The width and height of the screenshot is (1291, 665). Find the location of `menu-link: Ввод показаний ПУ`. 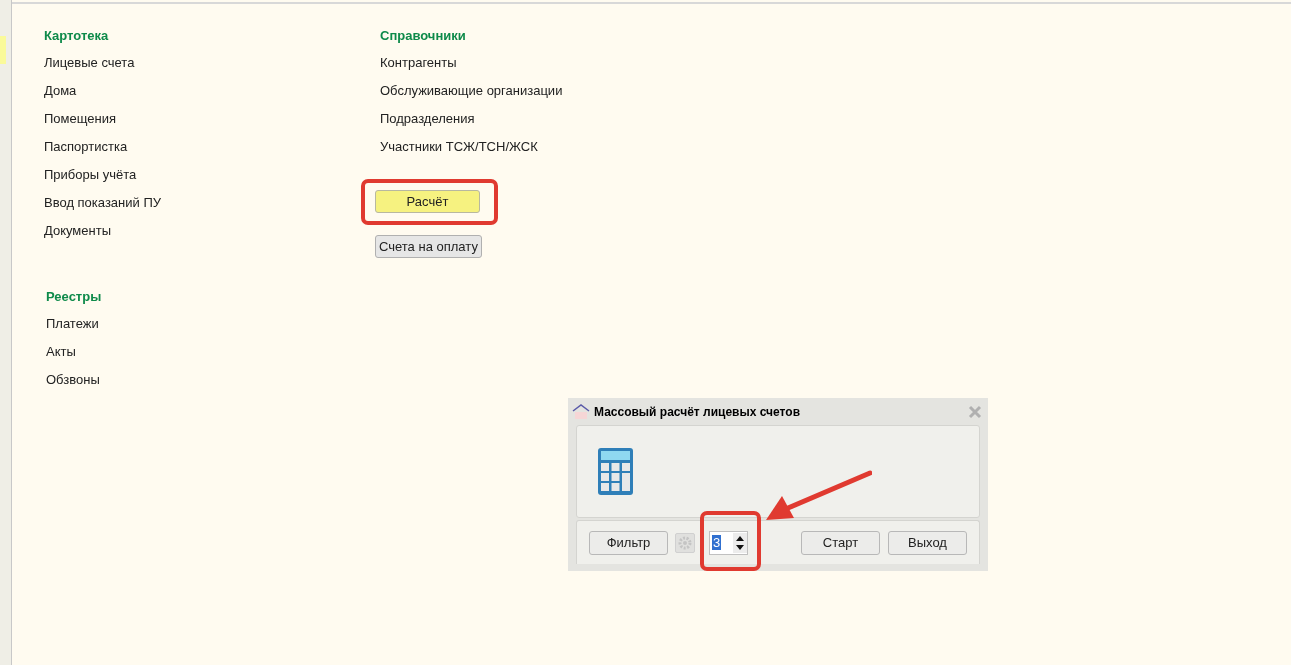

menu-link: Ввод показаний ПУ is located at coordinates (102, 208).